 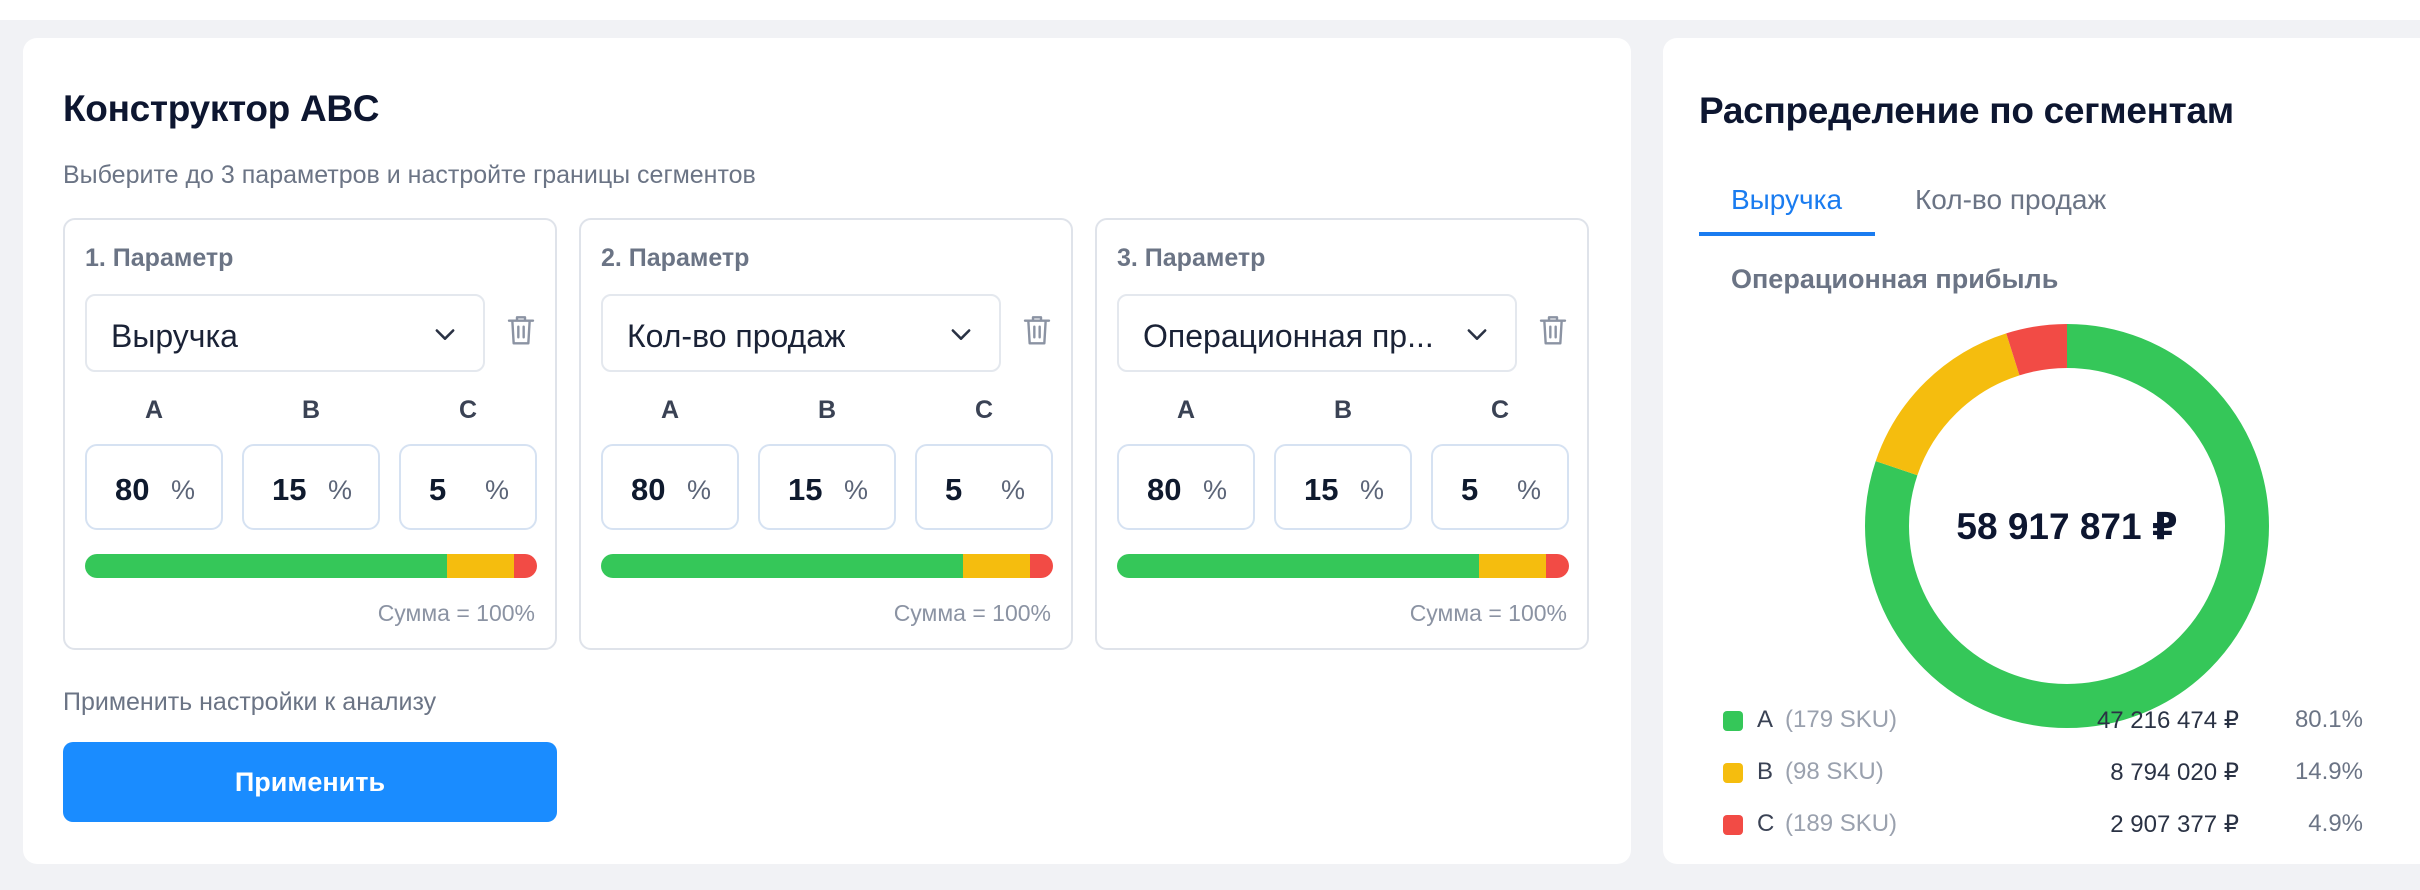 I want to click on constructor-title: Конструктор ABC, so click(x=221, y=108).